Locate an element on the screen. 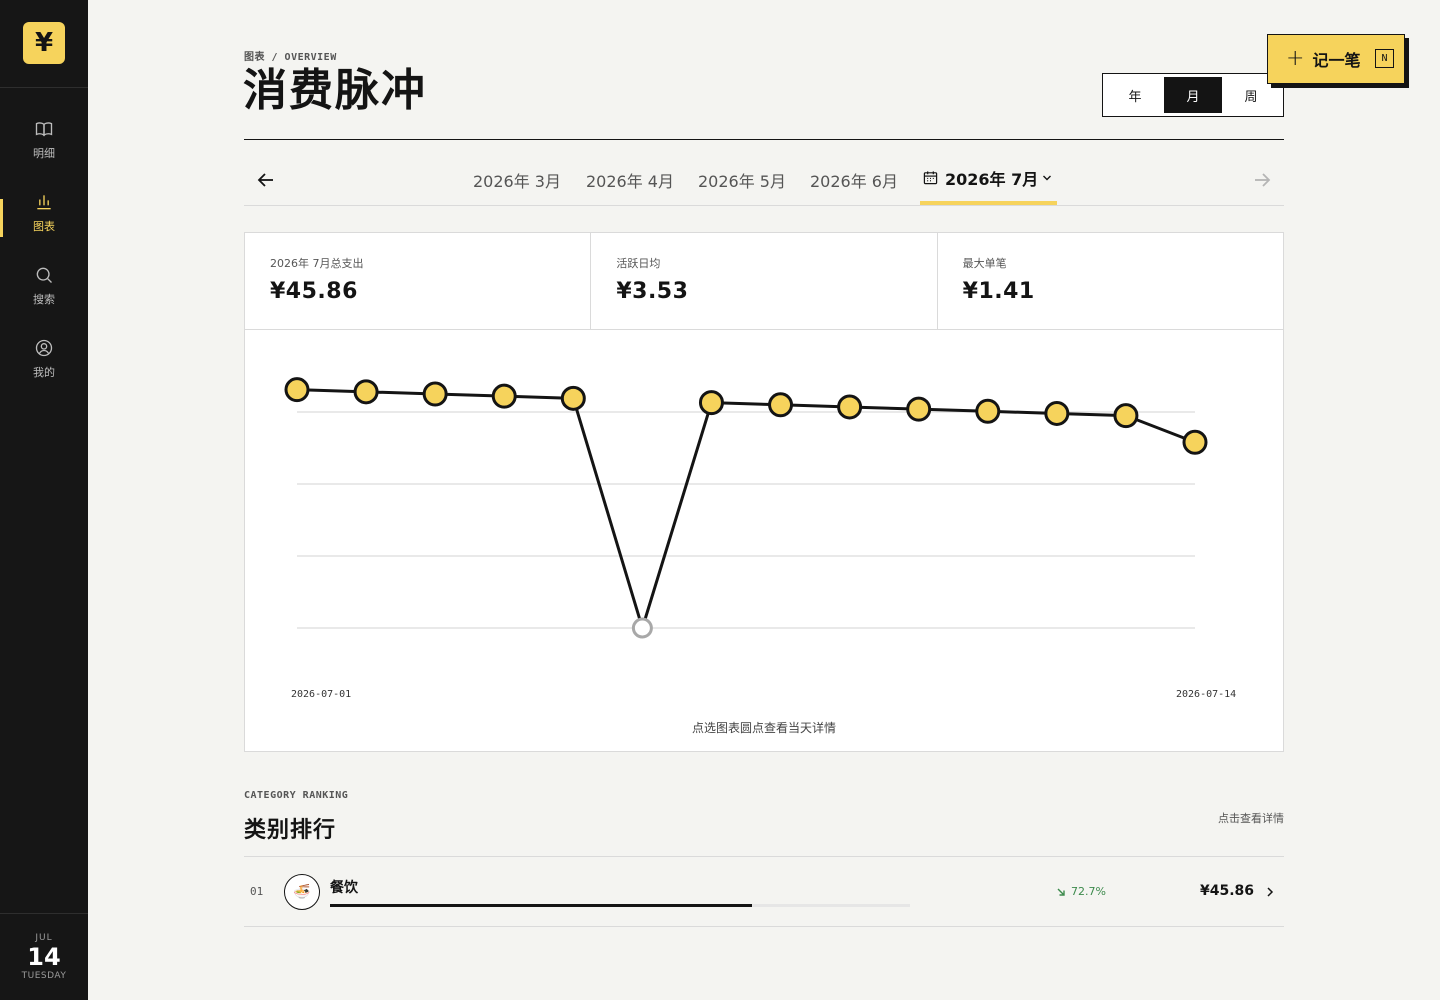  breadcrumb: 图表 / OVERVIEW is located at coordinates (290, 57).